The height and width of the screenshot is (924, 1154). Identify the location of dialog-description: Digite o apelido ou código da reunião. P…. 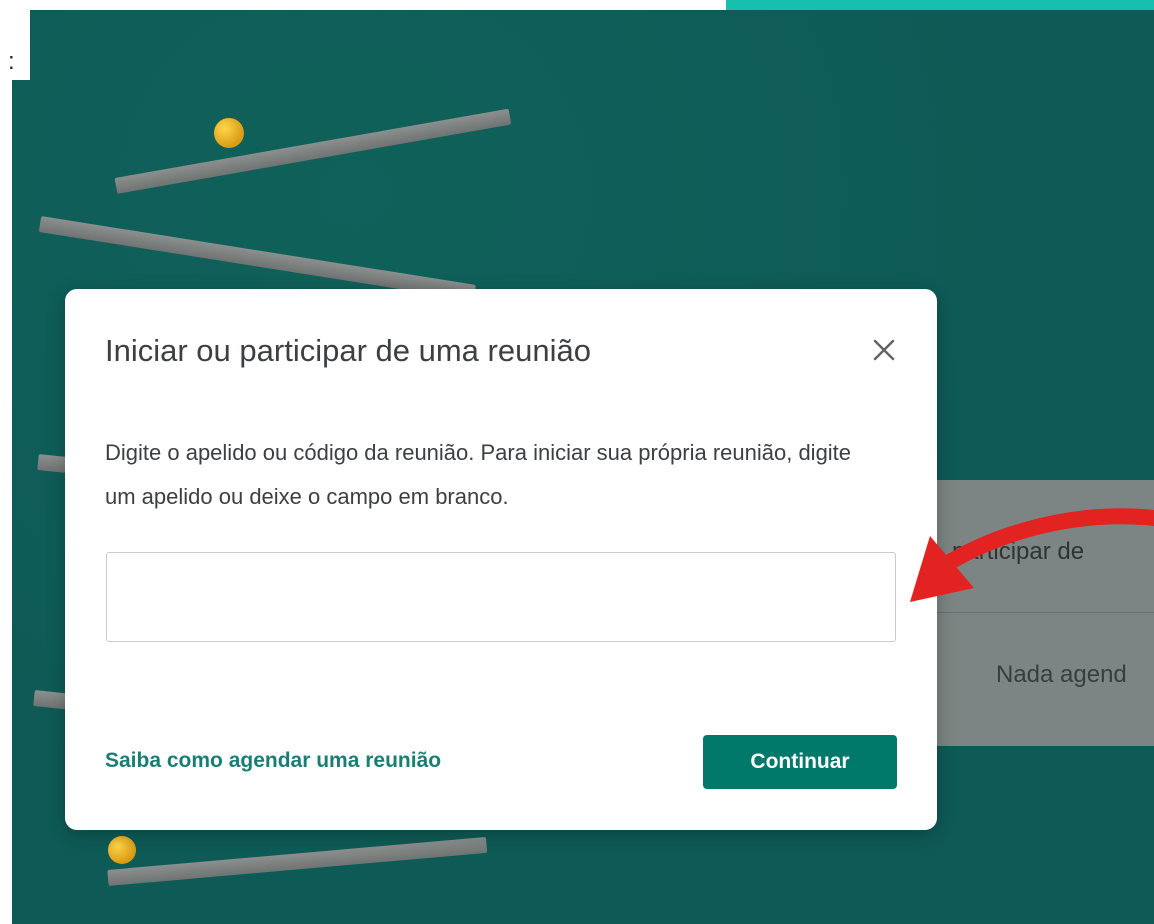
(478, 474).